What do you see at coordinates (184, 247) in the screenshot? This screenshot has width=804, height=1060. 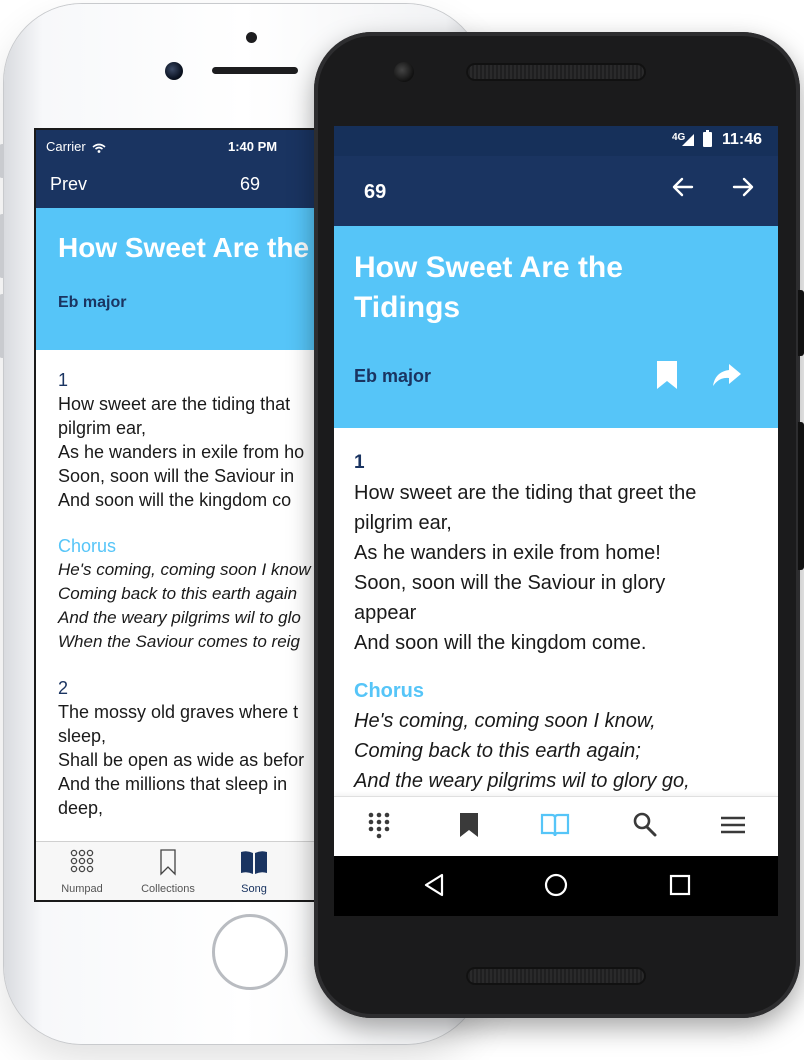 I see `song-title: How Sweet Are the` at bounding box center [184, 247].